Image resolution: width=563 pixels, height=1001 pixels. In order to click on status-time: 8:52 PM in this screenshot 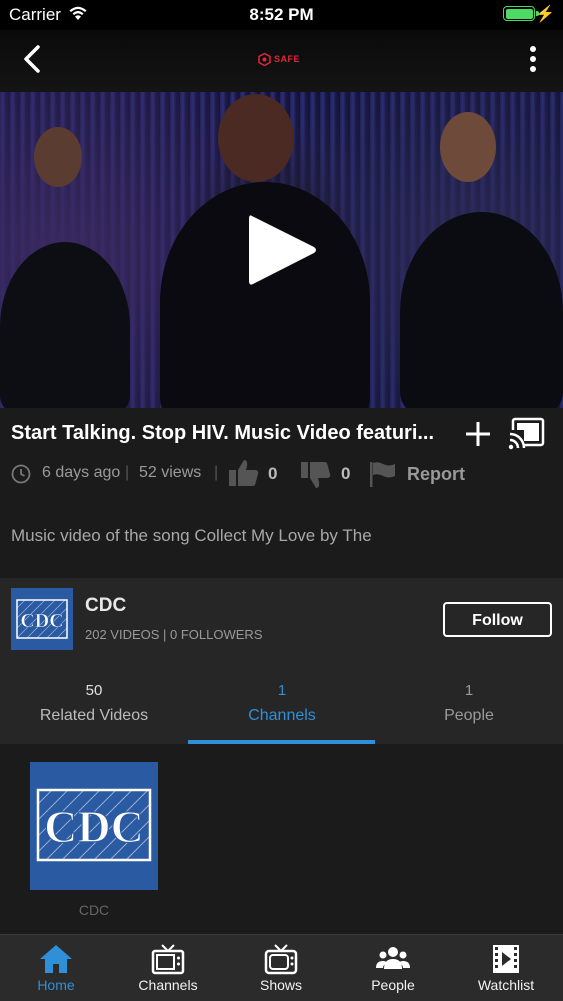, I will do `click(281, 14)`.